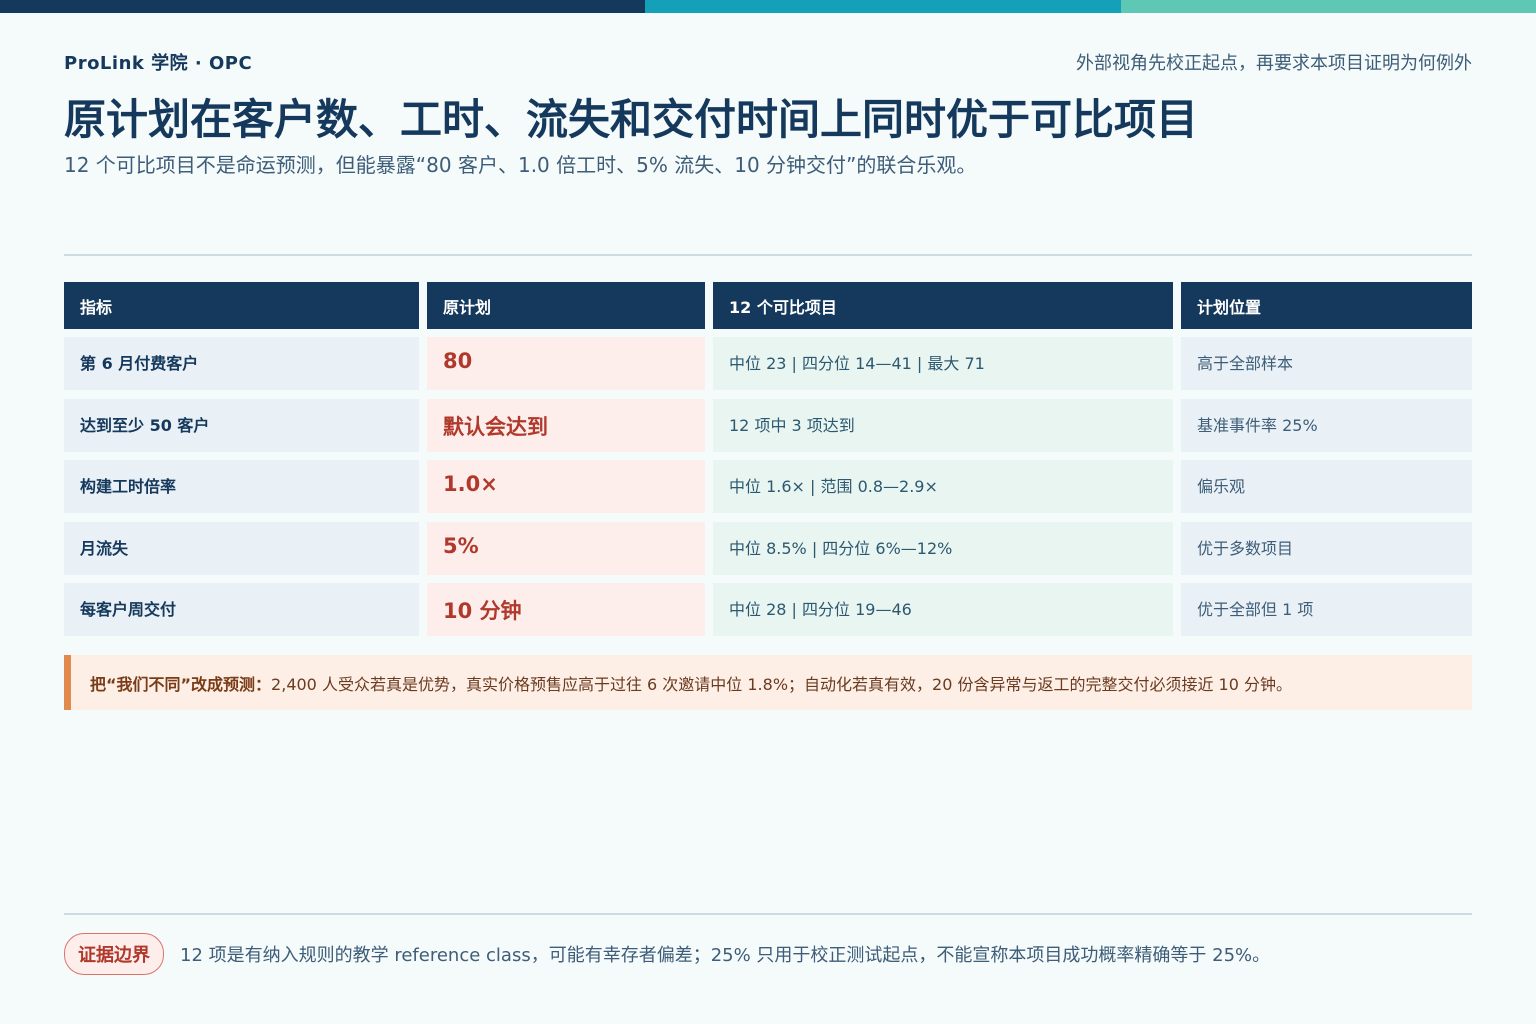 This screenshot has height=1024, width=1536. What do you see at coordinates (241, 486) in the screenshot?
I see `metric-cell: 构建工时倍率` at bounding box center [241, 486].